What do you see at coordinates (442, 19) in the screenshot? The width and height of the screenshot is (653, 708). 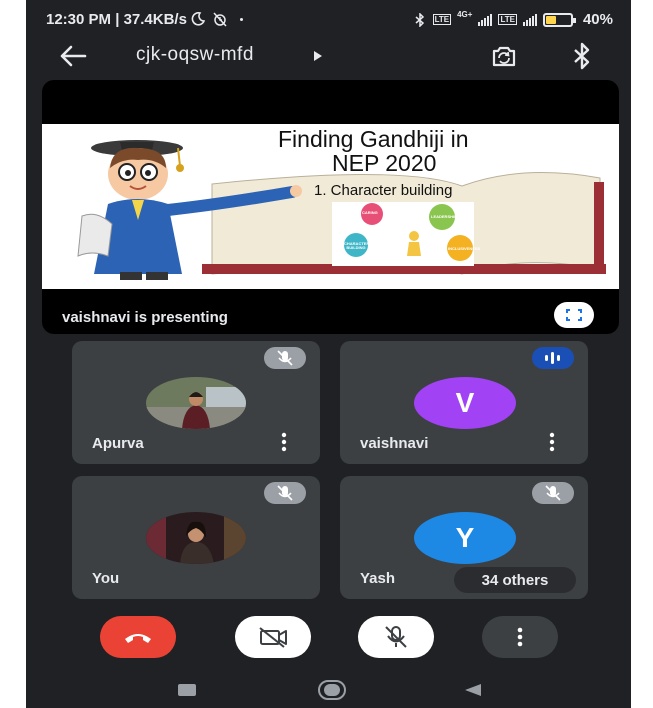 I see `volte-icon: LTE` at bounding box center [442, 19].